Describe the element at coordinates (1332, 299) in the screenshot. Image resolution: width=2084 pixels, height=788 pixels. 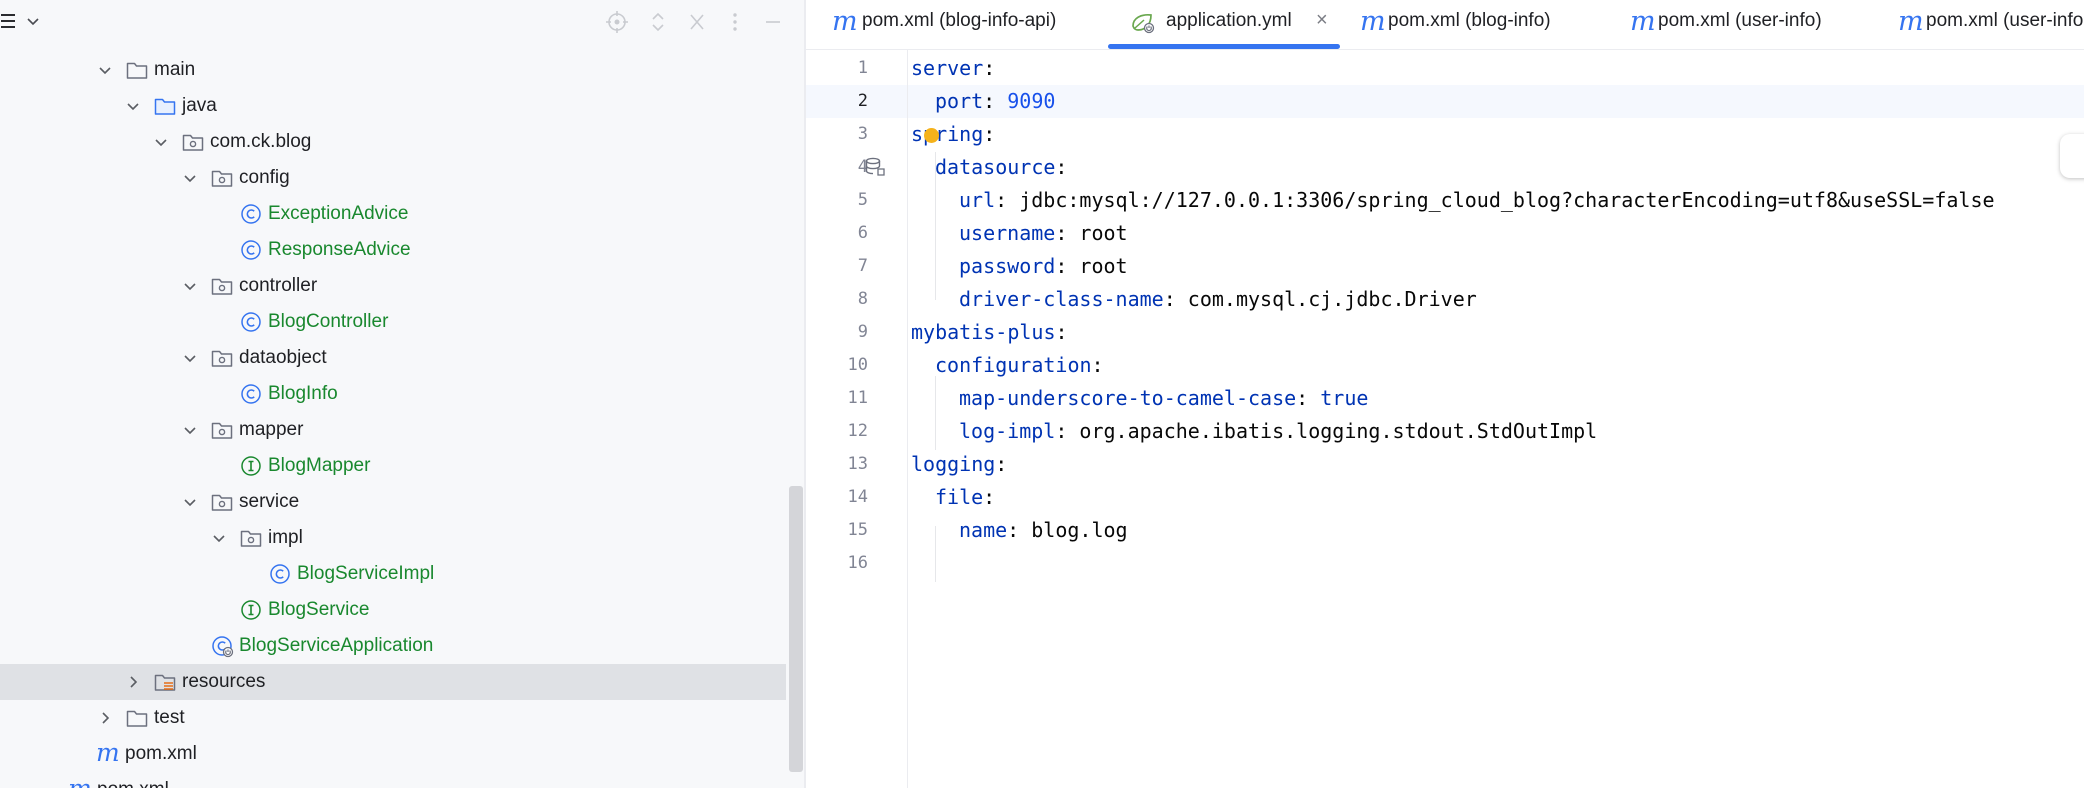
I see `yaml-value: com.mysql.cj.jdbc.Driver` at that location.